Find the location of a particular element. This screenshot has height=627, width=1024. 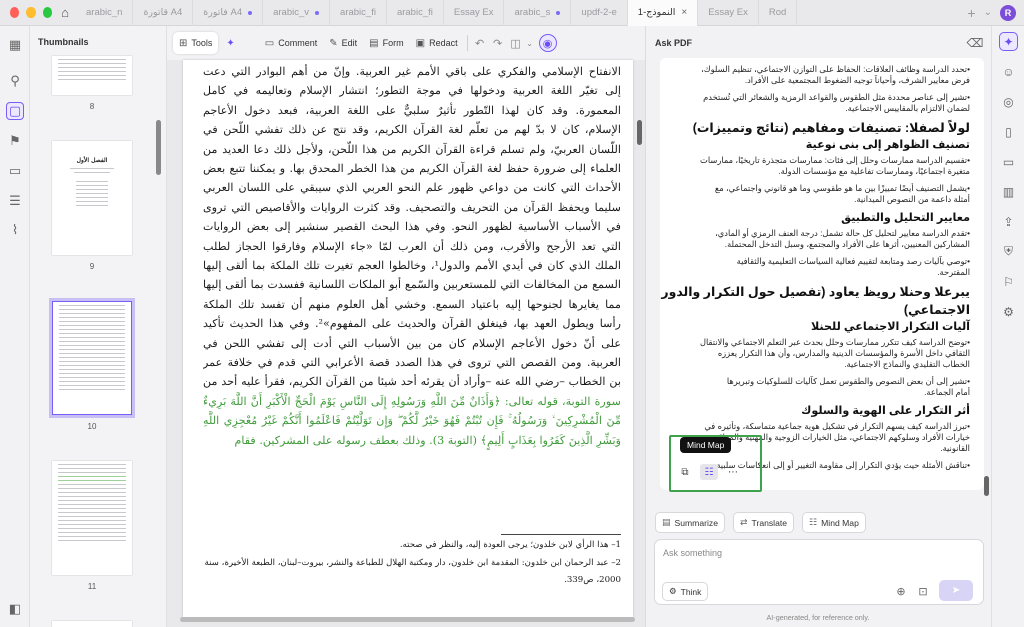

tab-3: arabic_v is located at coordinates (297, 13).